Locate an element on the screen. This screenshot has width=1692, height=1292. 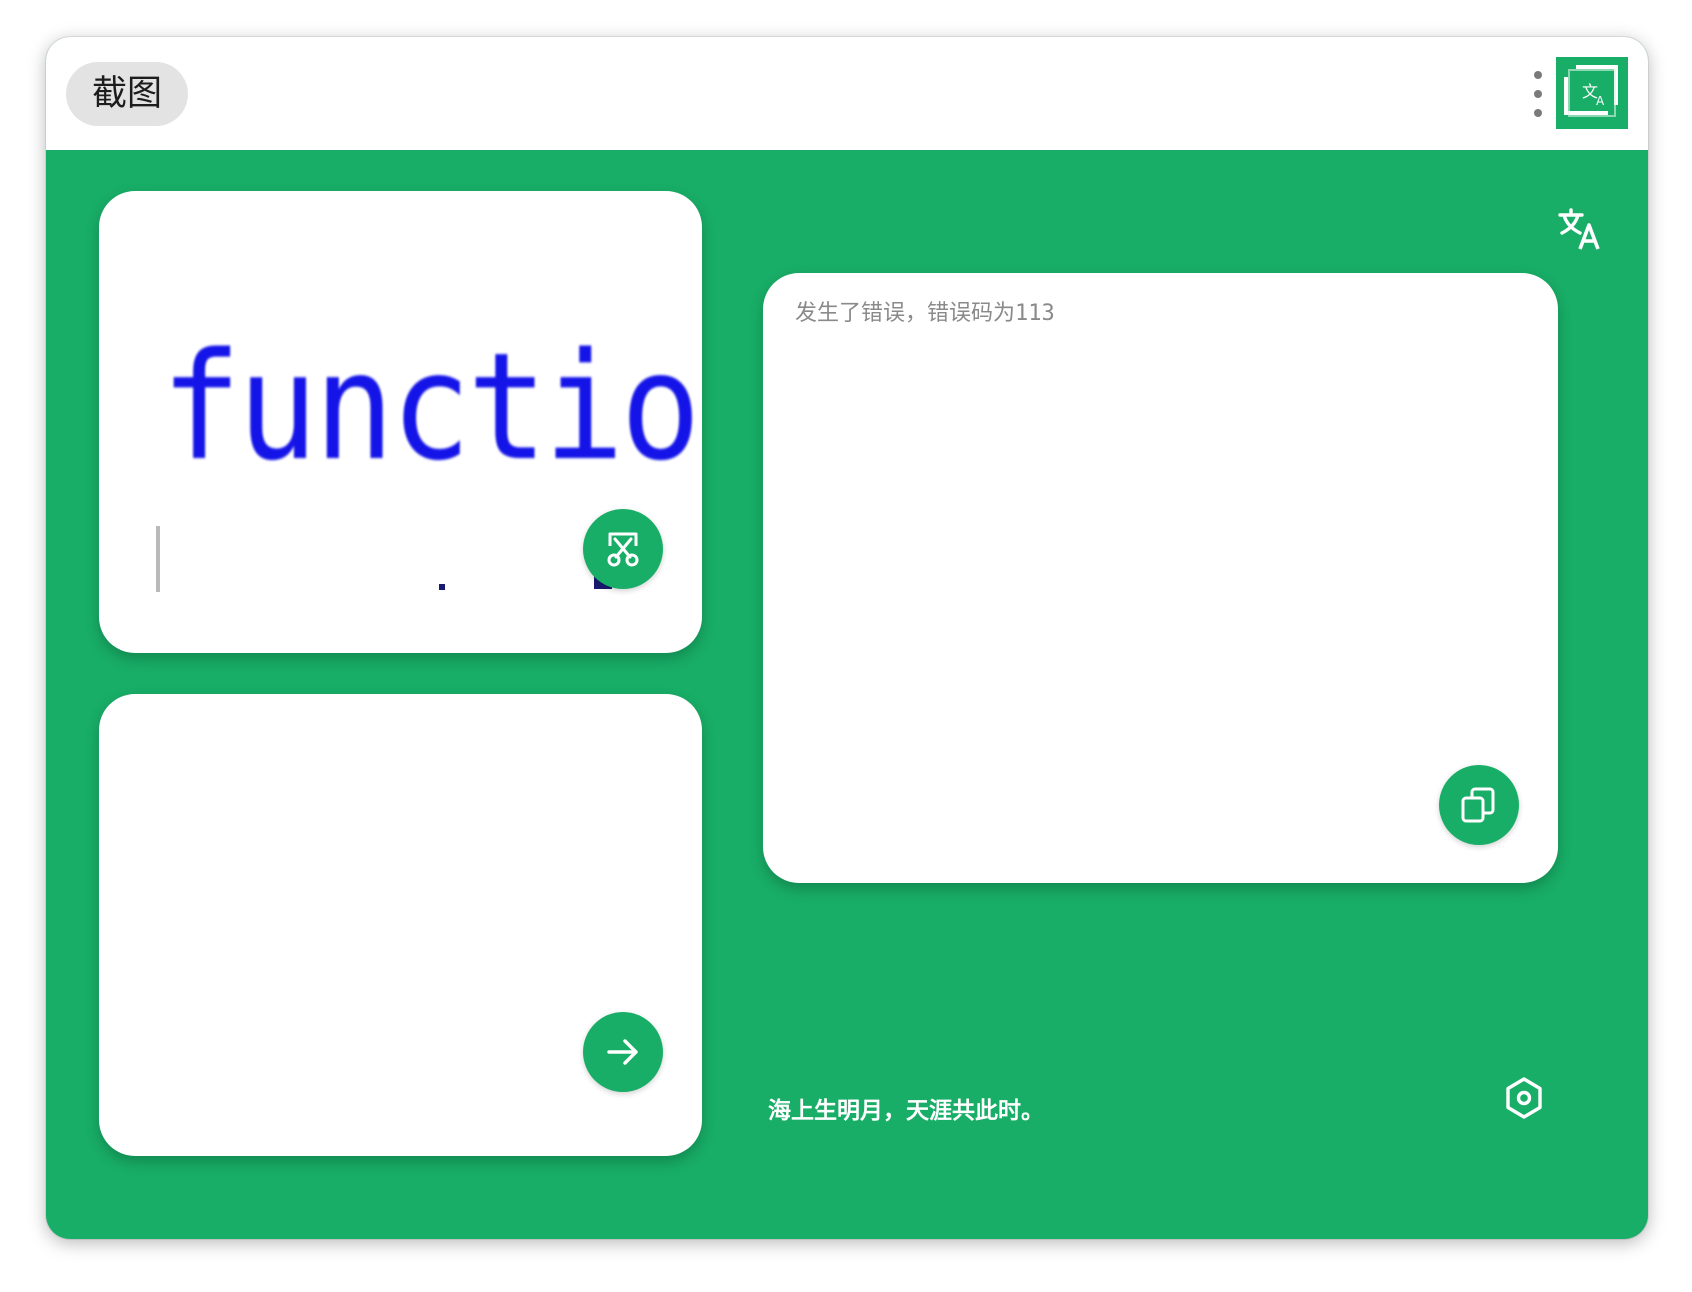
source-text-card is located at coordinates (400, 925).